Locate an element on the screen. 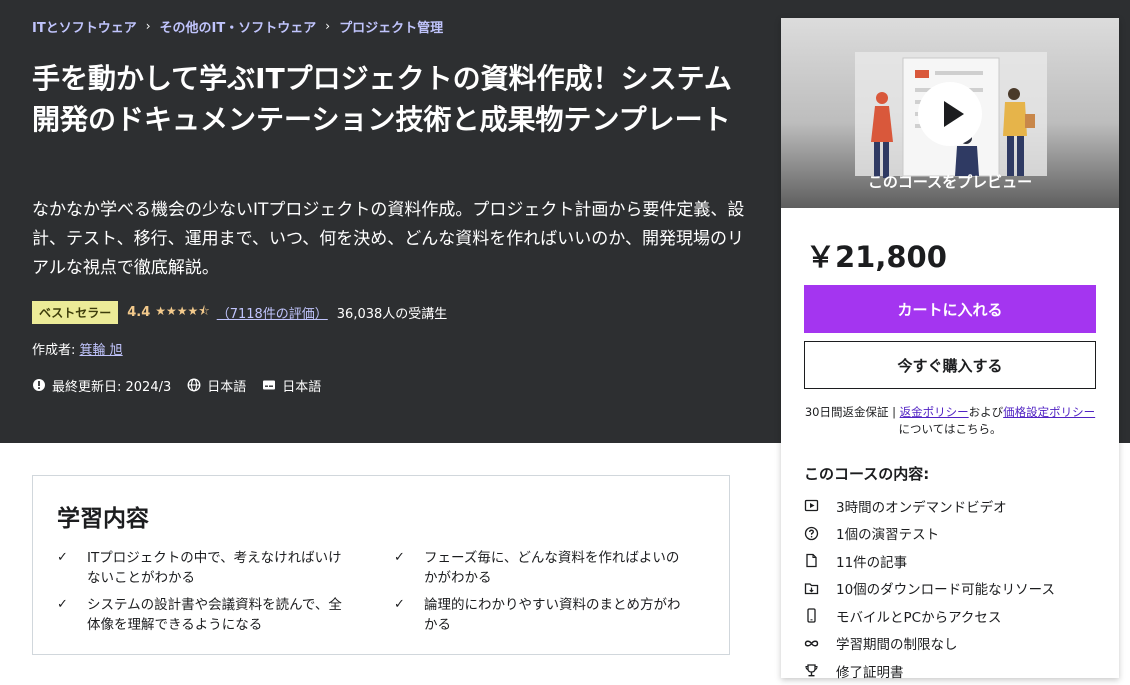  course-meta: 最終更新日: 2024/3 日本語 日本語 is located at coordinates (184, 385).